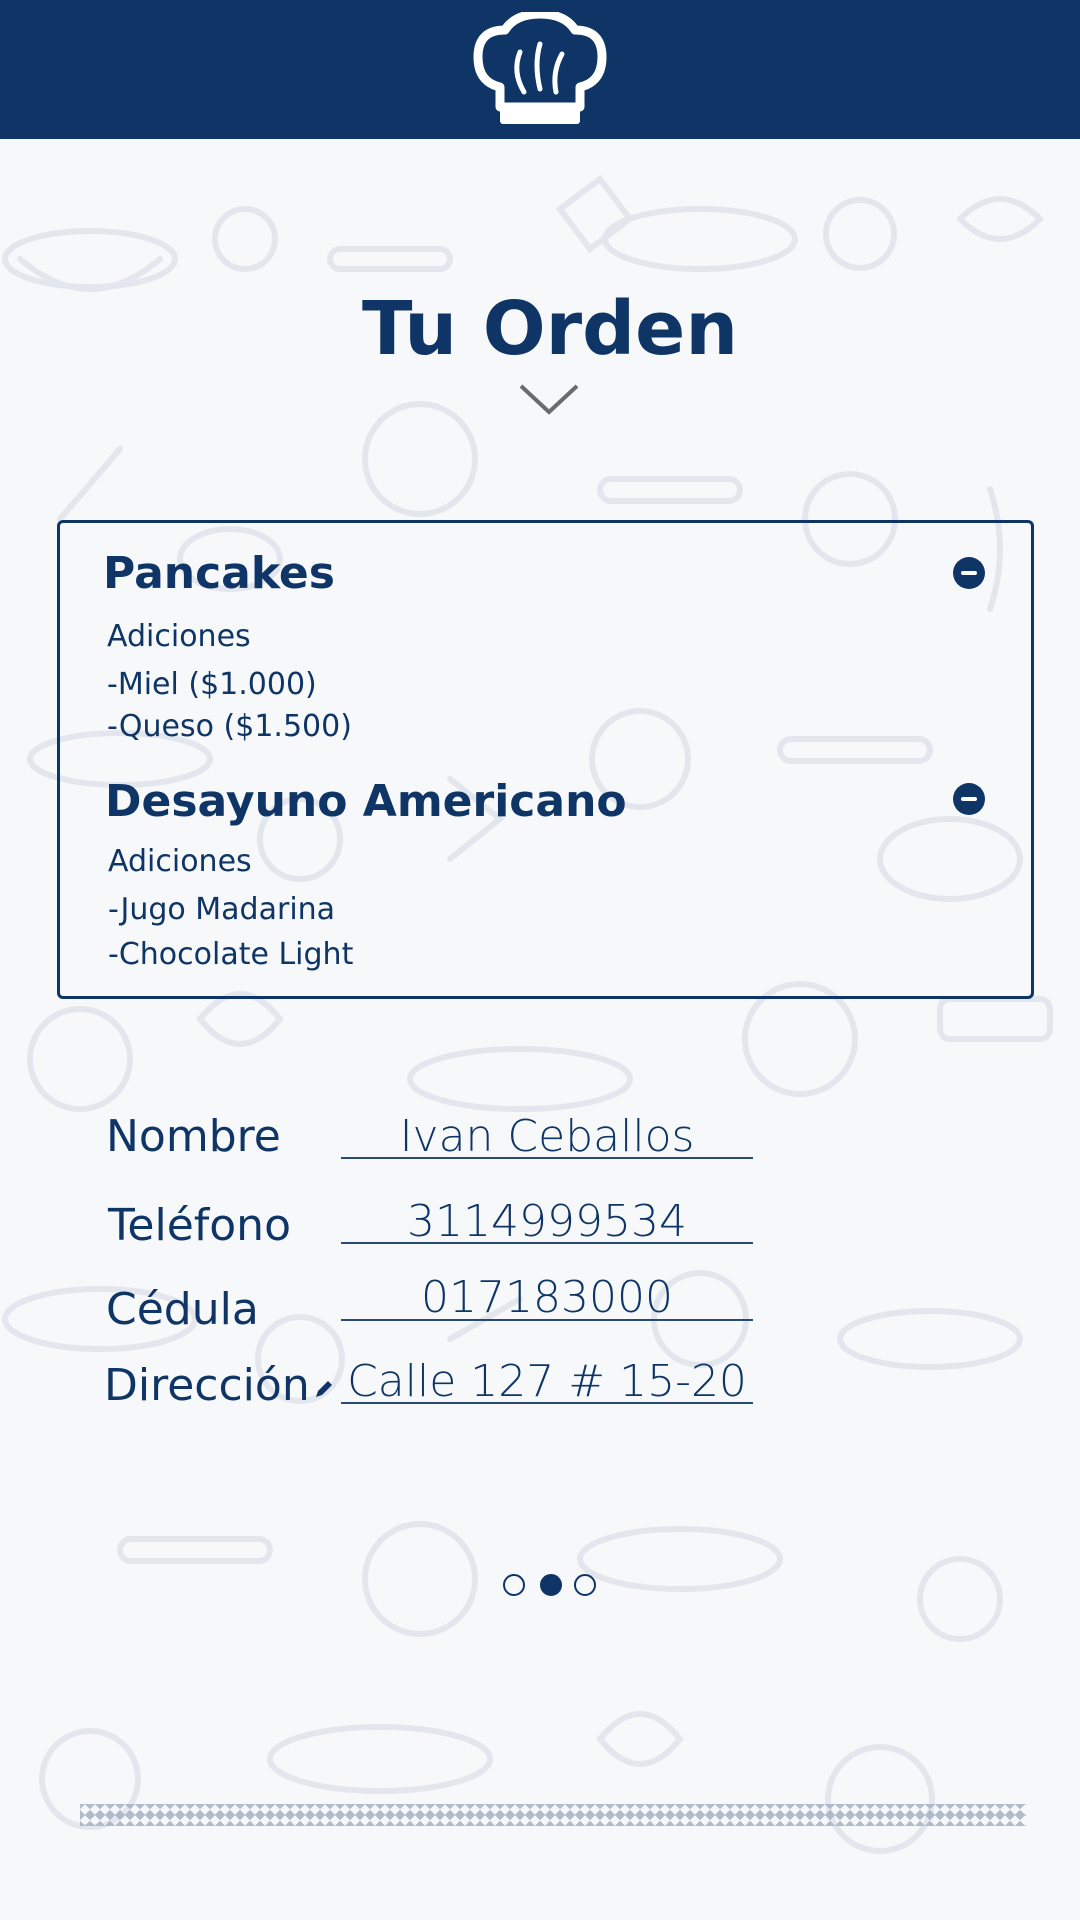 The image size is (1080, 1920). What do you see at coordinates (553, 1815) in the screenshot?
I see `decorative-border` at bounding box center [553, 1815].